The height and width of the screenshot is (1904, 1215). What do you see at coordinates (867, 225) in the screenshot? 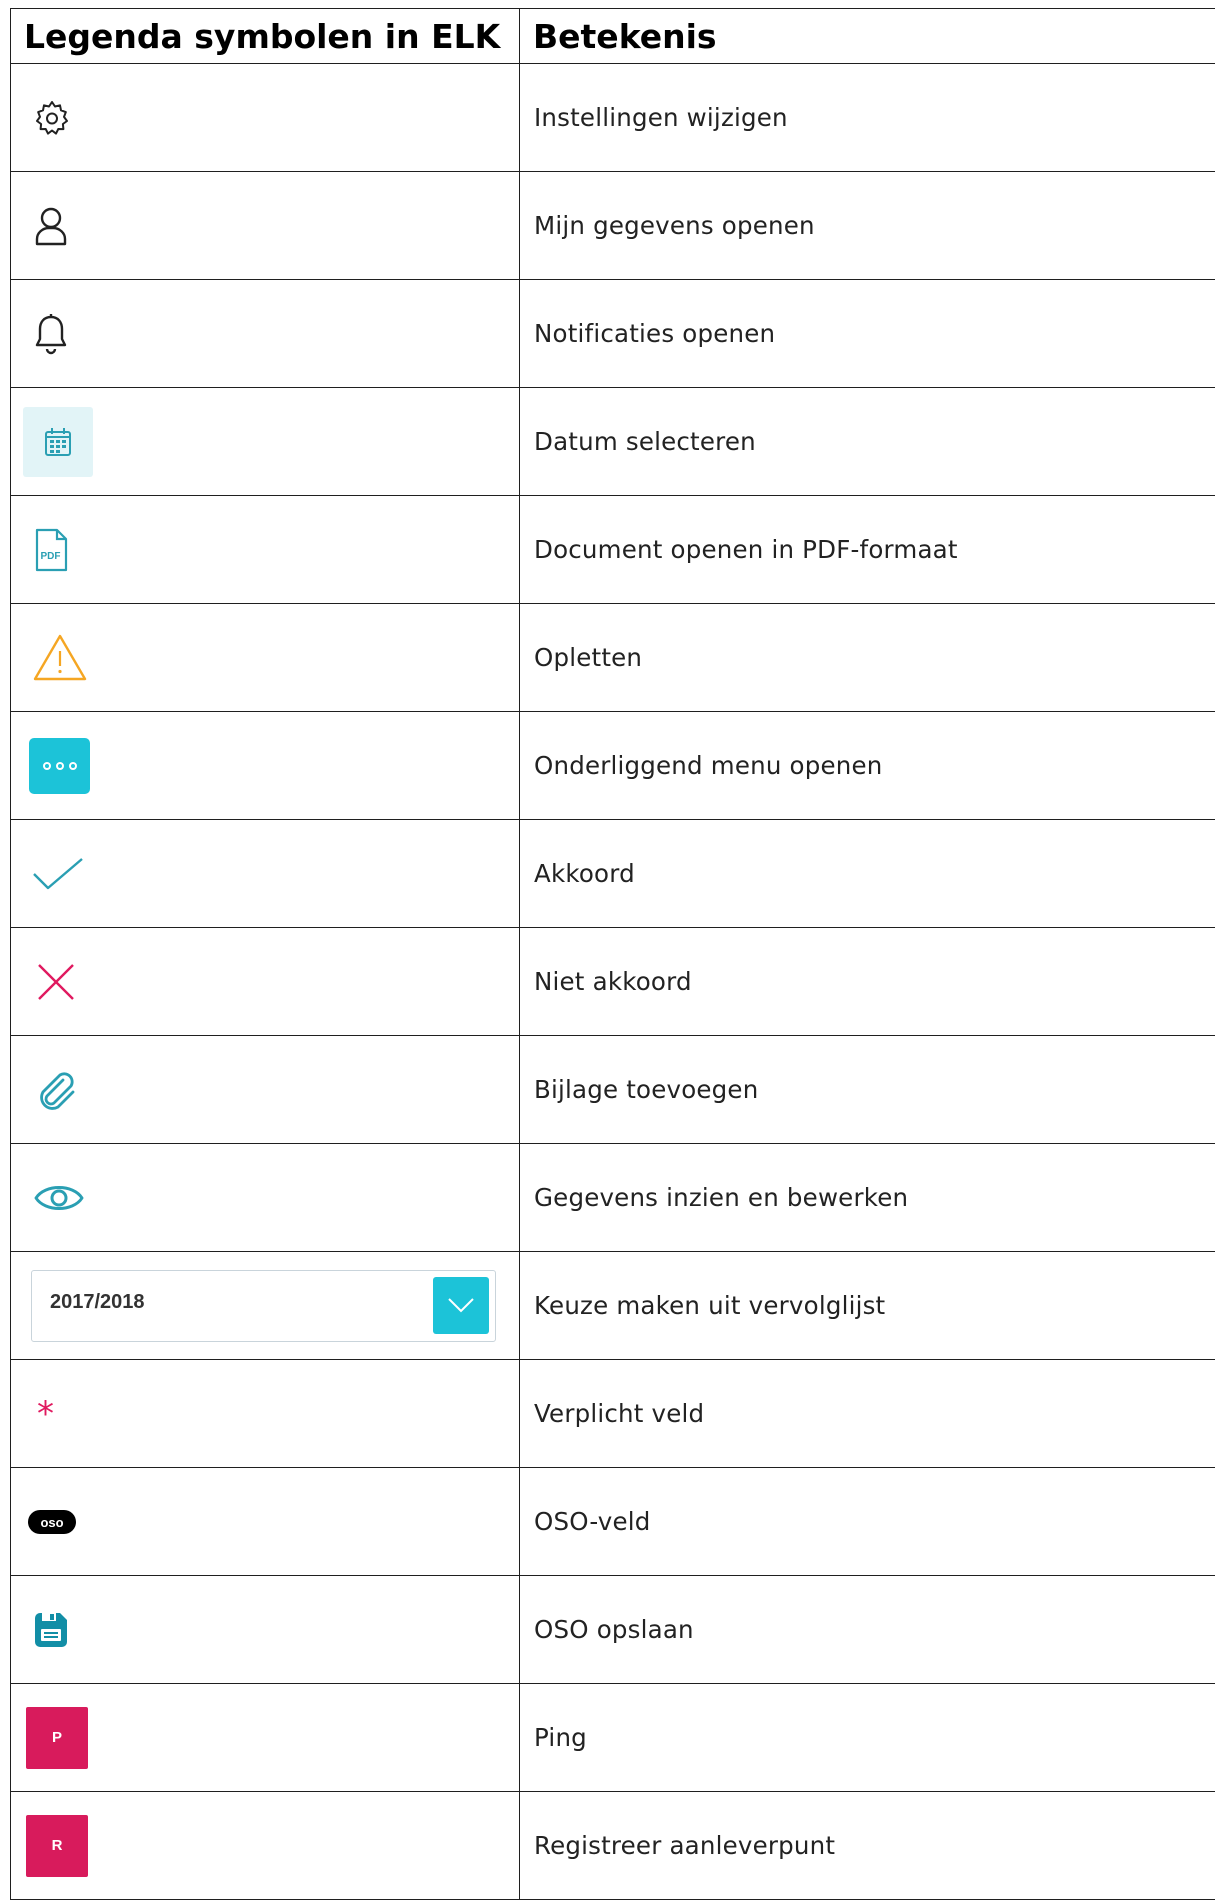
I see `meaning-cell: Mijn gegevens openen` at bounding box center [867, 225].